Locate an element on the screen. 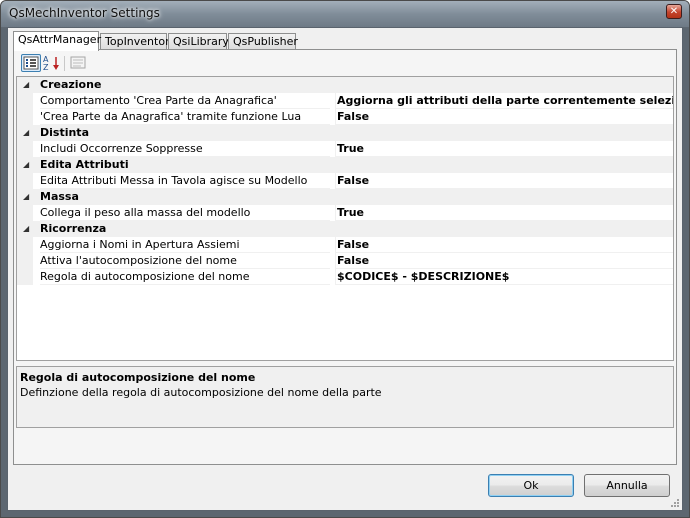 The image size is (690, 518). property-name: Attiva l'autocomposizione del nome is located at coordinates (185, 261).